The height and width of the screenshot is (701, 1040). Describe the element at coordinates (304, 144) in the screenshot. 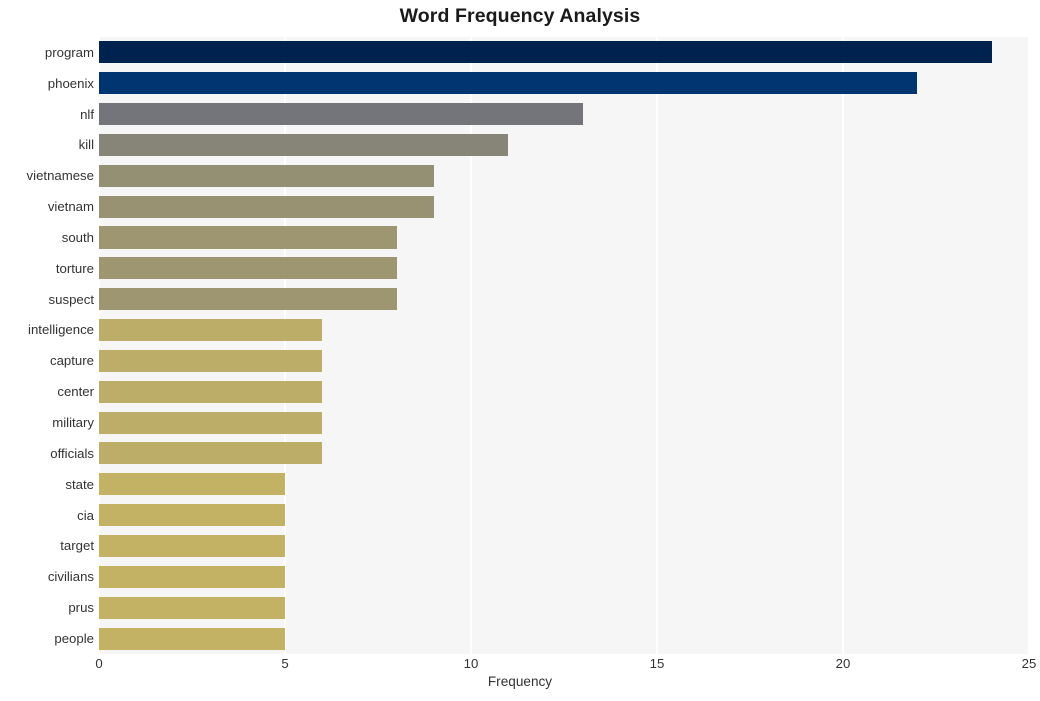

I see `bar-kill` at that location.